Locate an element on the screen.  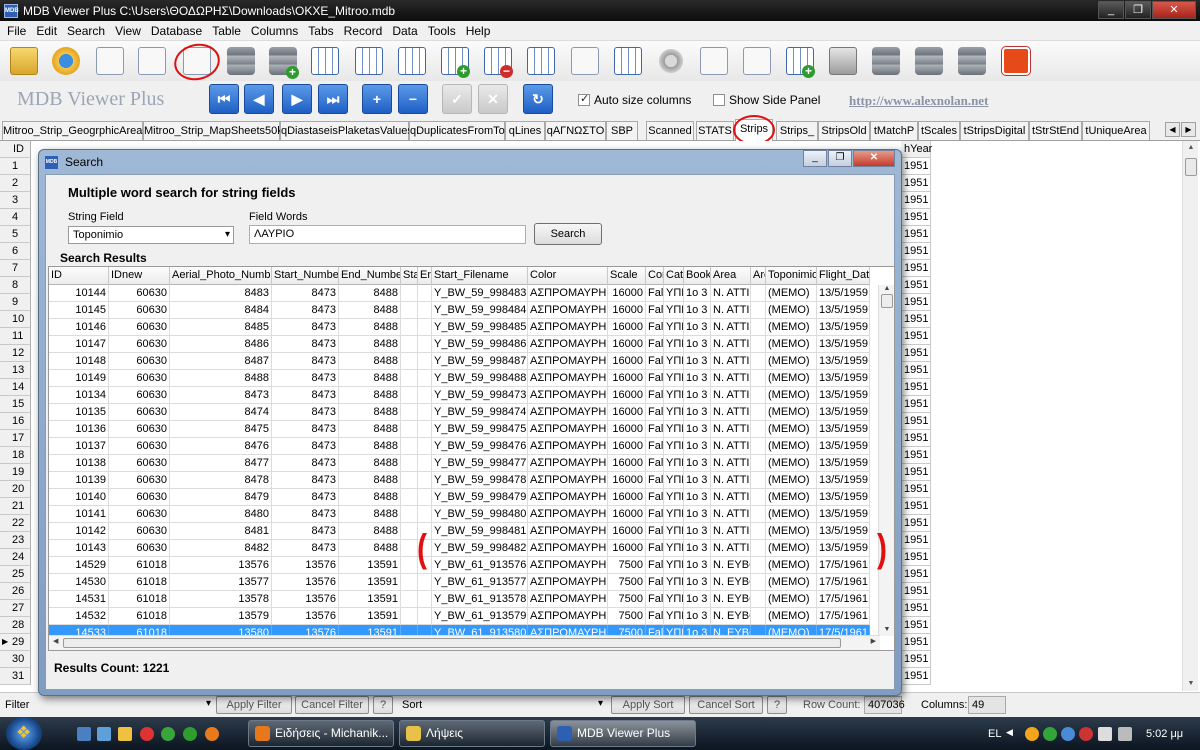
tab-scroll-left-icon: ◀ is located at coordinates (1172, 129).